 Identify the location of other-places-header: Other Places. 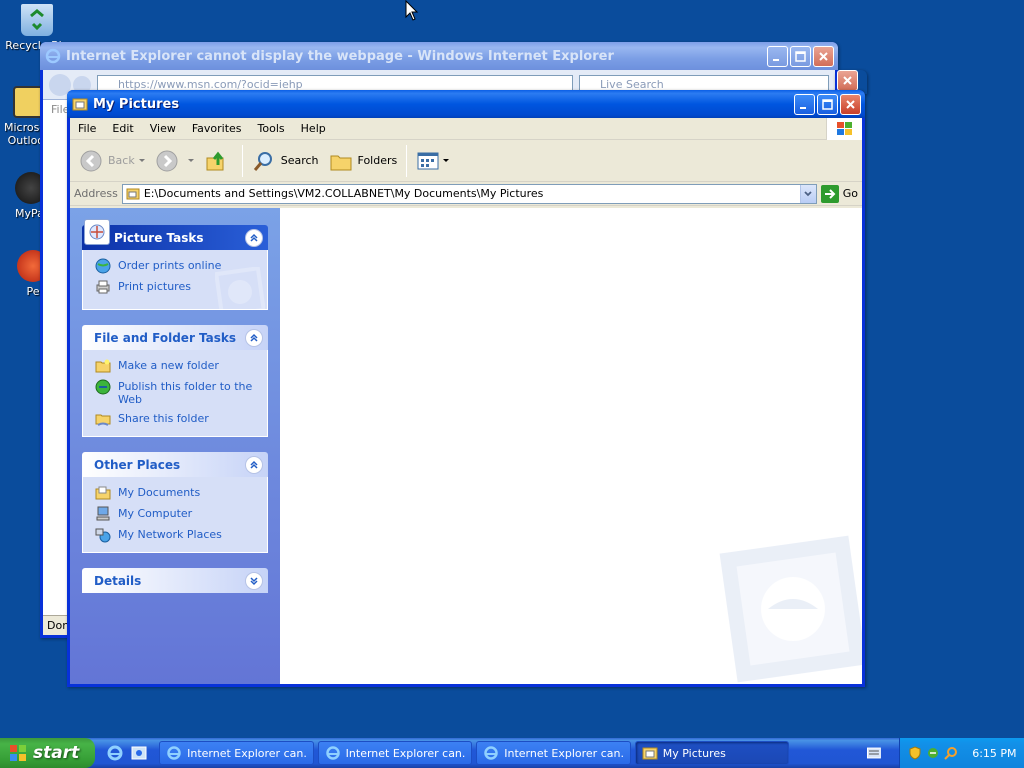
(175, 464).